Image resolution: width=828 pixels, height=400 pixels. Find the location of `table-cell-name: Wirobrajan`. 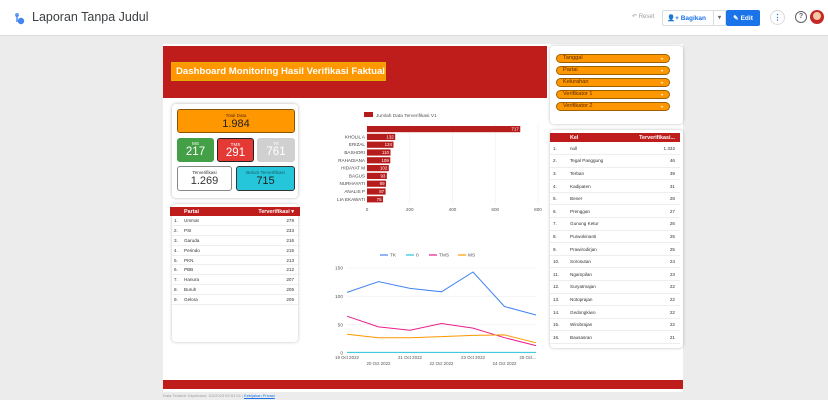

table-cell-name: Wirobrajan is located at coordinates (594, 325).